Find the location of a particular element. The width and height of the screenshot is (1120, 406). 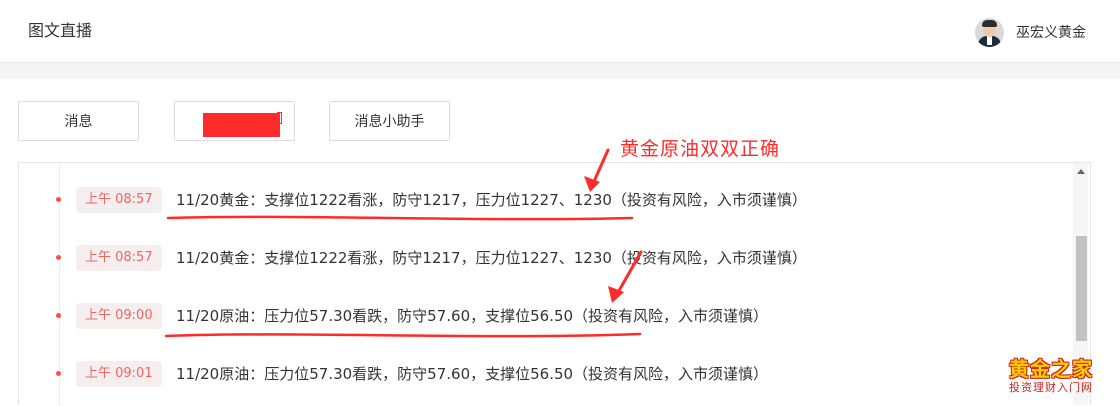

user-profile: 巫宏义黄金 is located at coordinates (1030, 32).